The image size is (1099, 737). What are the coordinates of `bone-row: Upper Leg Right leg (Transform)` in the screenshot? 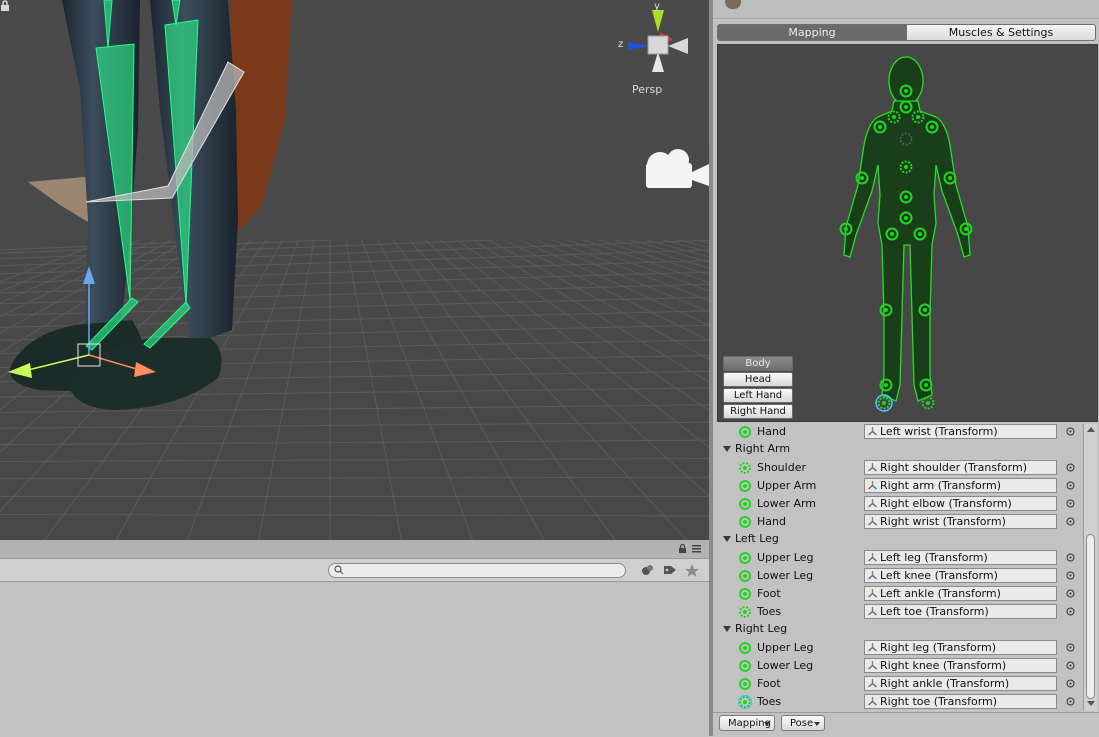 It's located at (900, 648).